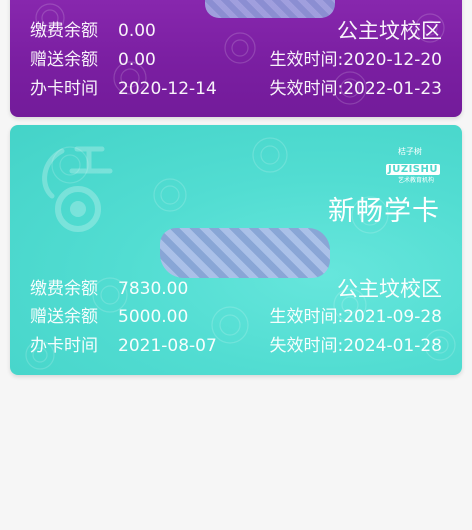 The width and height of the screenshot is (472, 530). Describe the element at coordinates (236, 317) in the screenshot. I see `card-row-2: 赠送余额 5000.00 生效时间:2021-09-28` at that location.